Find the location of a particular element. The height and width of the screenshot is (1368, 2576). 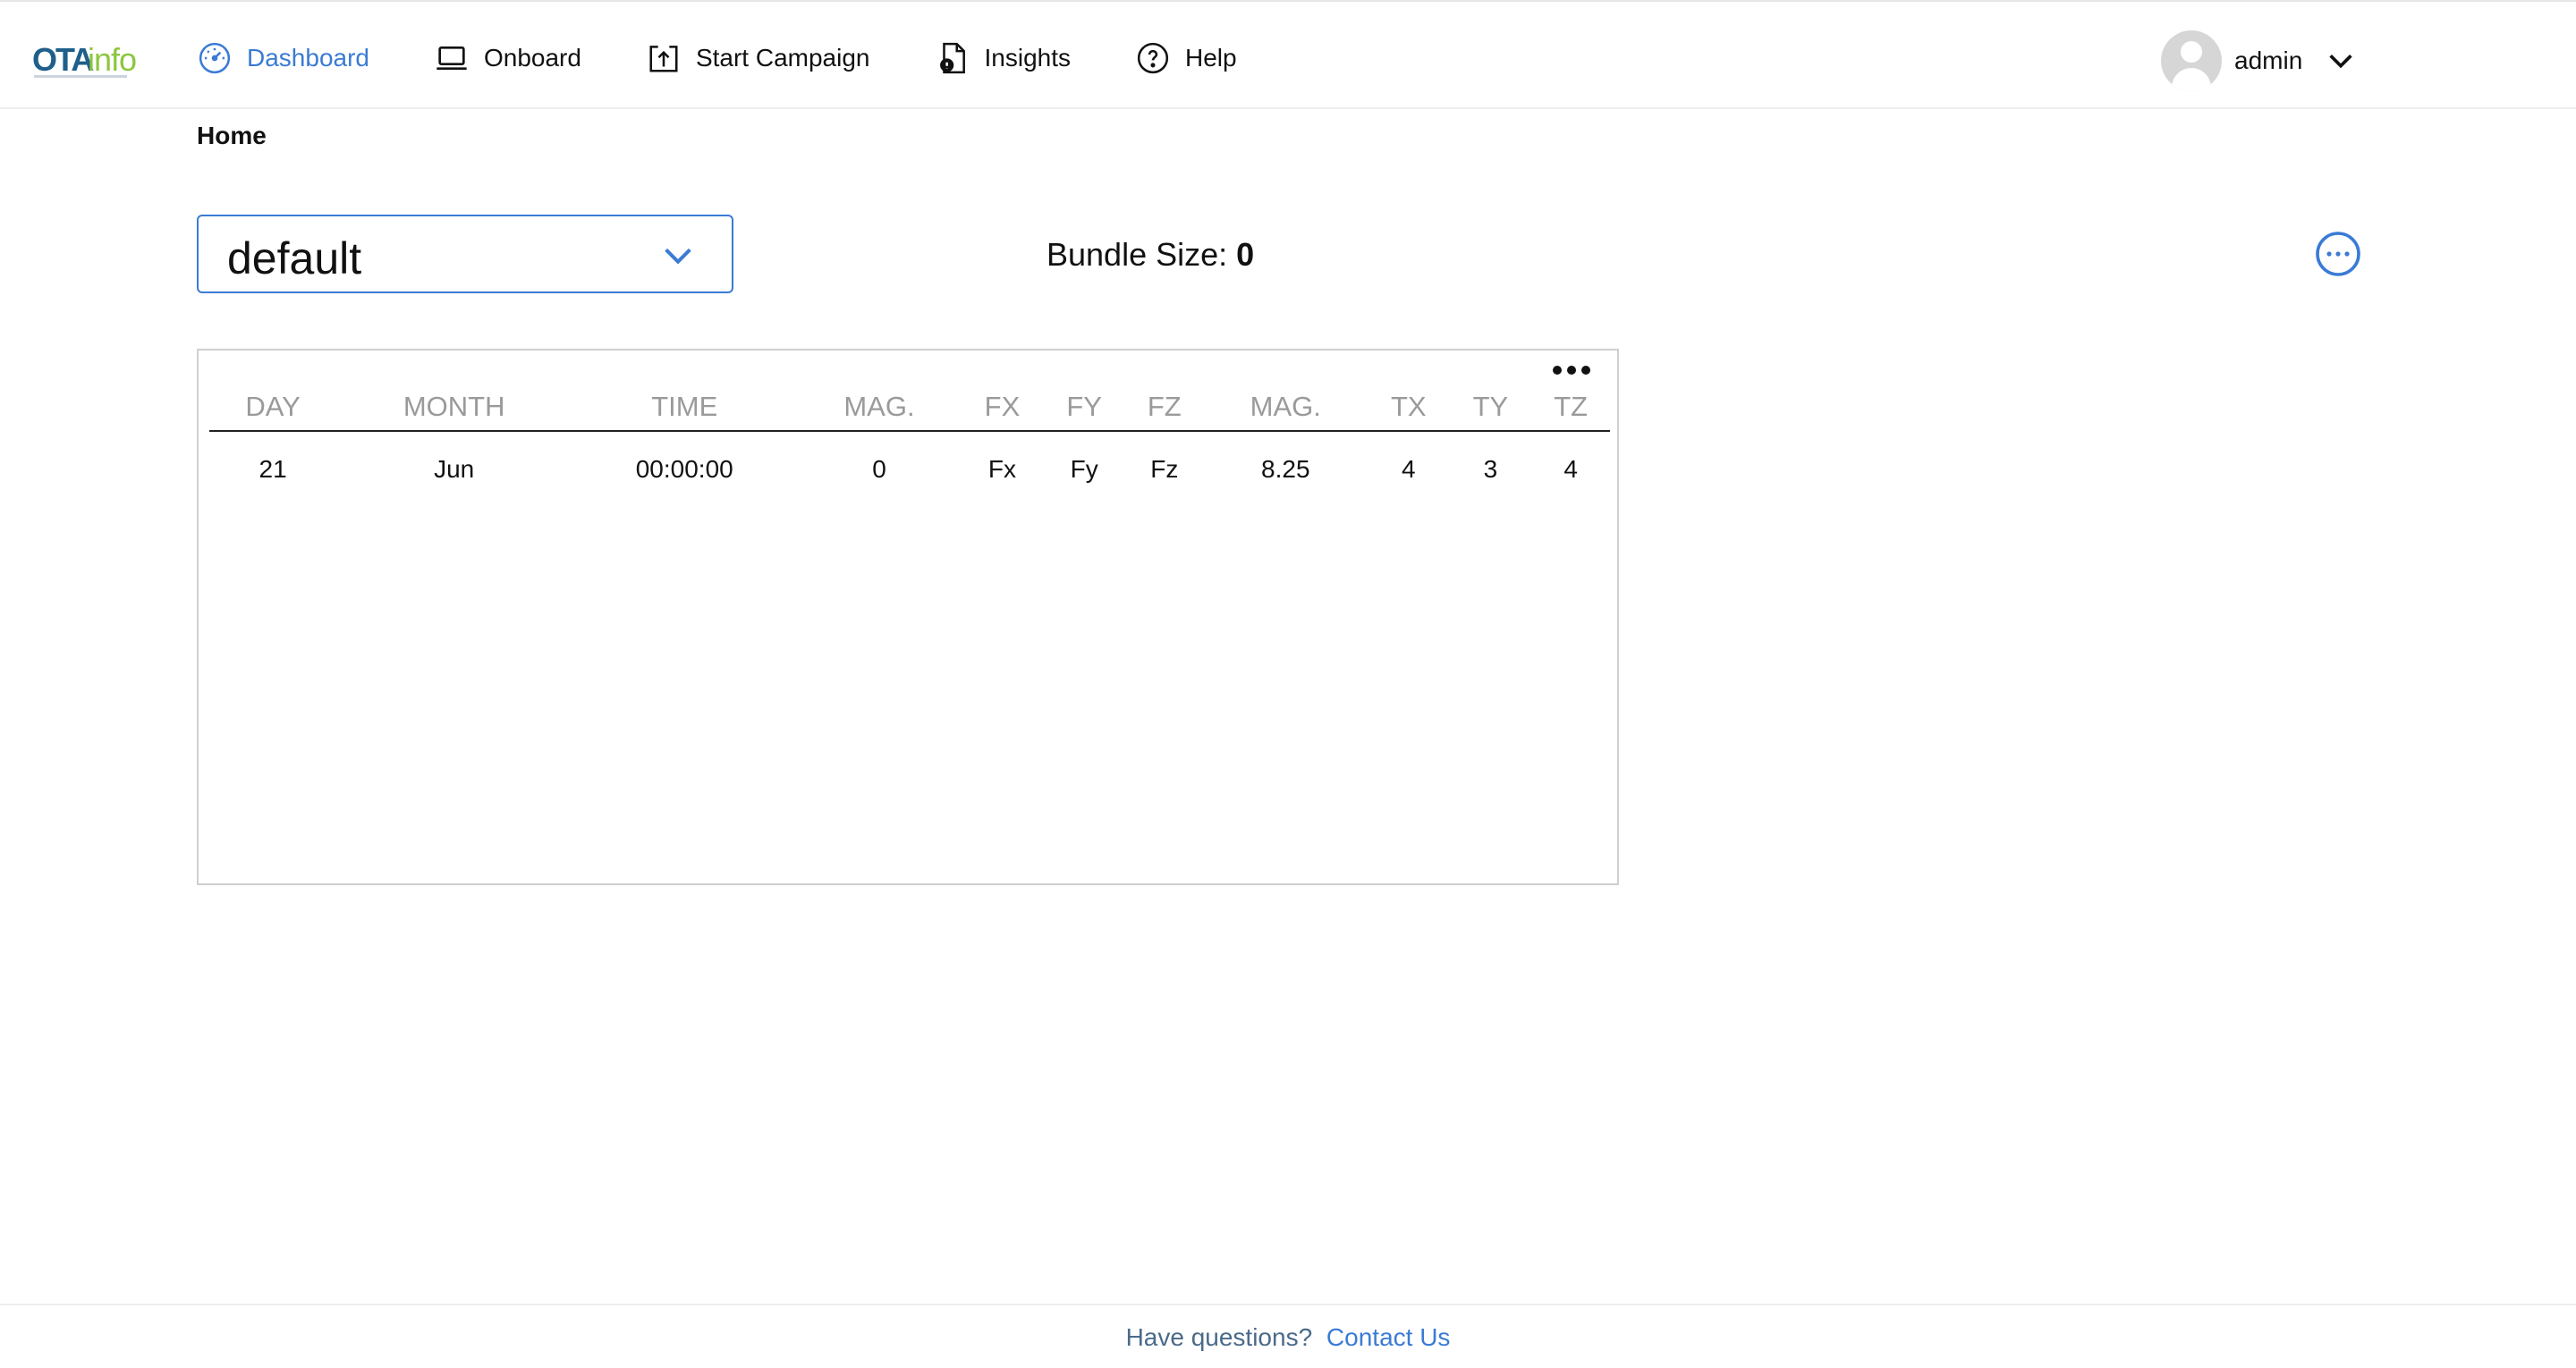

gauge-icon is located at coordinates (215, 58).